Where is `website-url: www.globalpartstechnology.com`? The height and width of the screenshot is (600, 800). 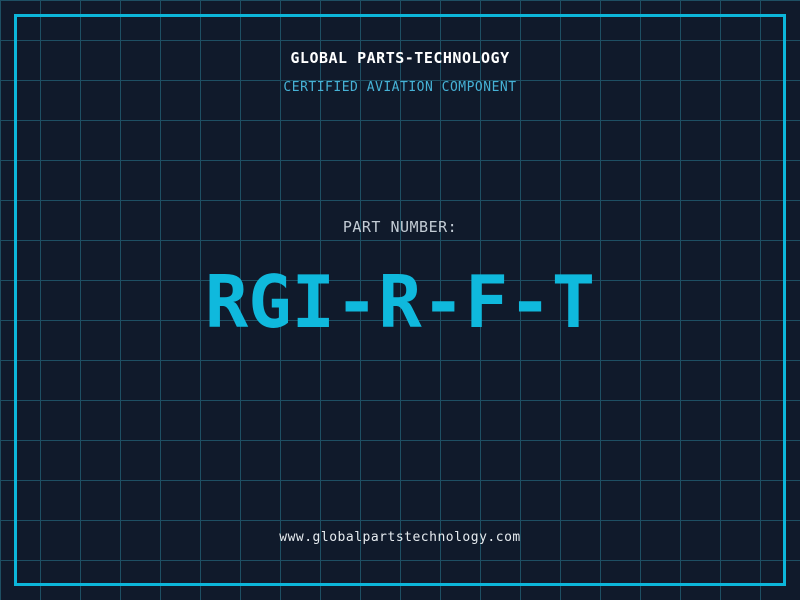 website-url: www.globalpartstechnology.com is located at coordinates (400, 537).